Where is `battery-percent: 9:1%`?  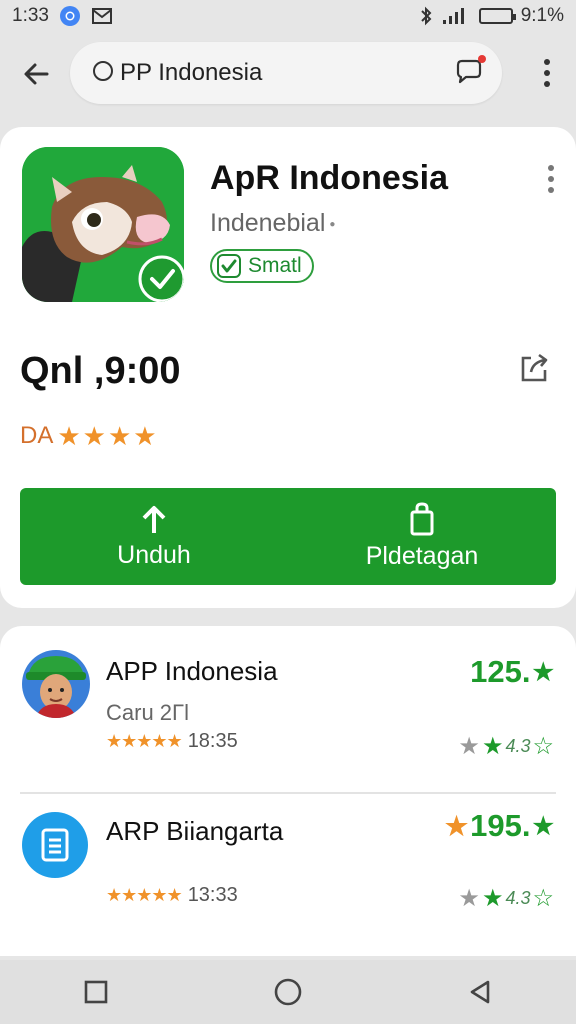 battery-percent: 9:1% is located at coordinates (542, 15).